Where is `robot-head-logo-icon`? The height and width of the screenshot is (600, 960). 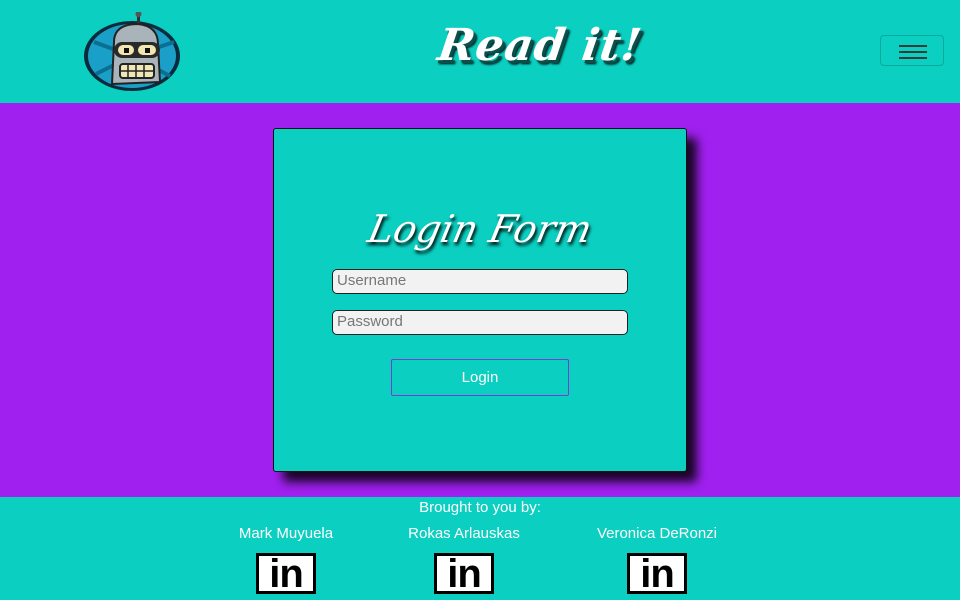
robot-head-logo-icon is located at coordinates (133, 51).